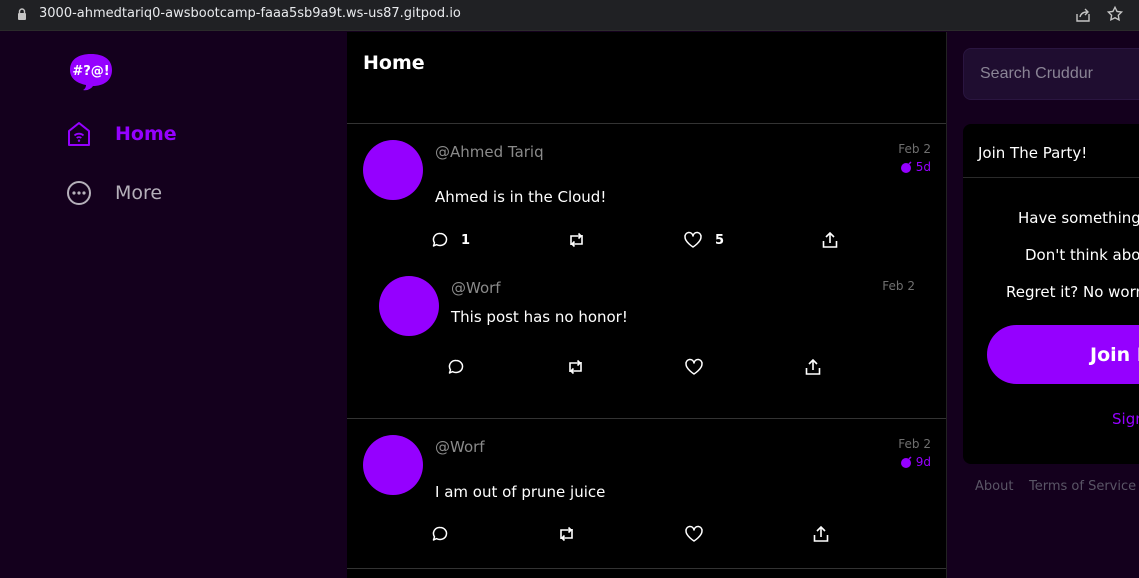  I want to click on nav-label-home: Home, so click(146, 134).